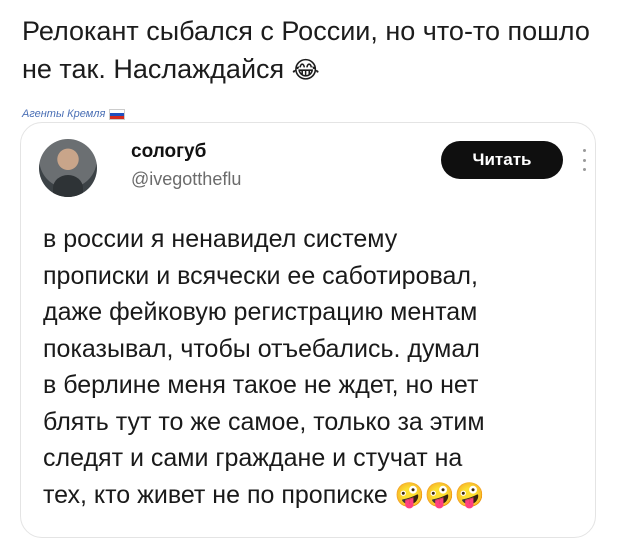 Image resolution: width=640 pixels, height=544 pixels. Describe the element at coordinates (502, 160) in the screenshot. I see `follow-button: Читать` at that location.